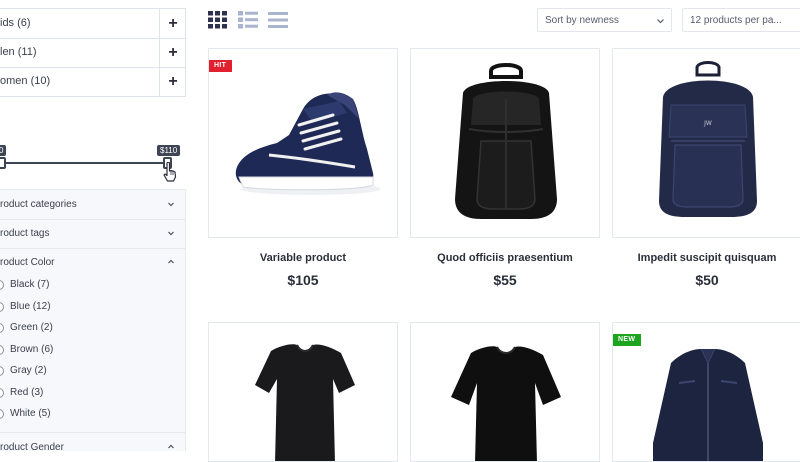 Image resolution: width=800 pixels, height=462 pixels. Describe the element at coordinates (32, 447) in the screenshot. I see `accordion-label: roduct Gender` at that location.